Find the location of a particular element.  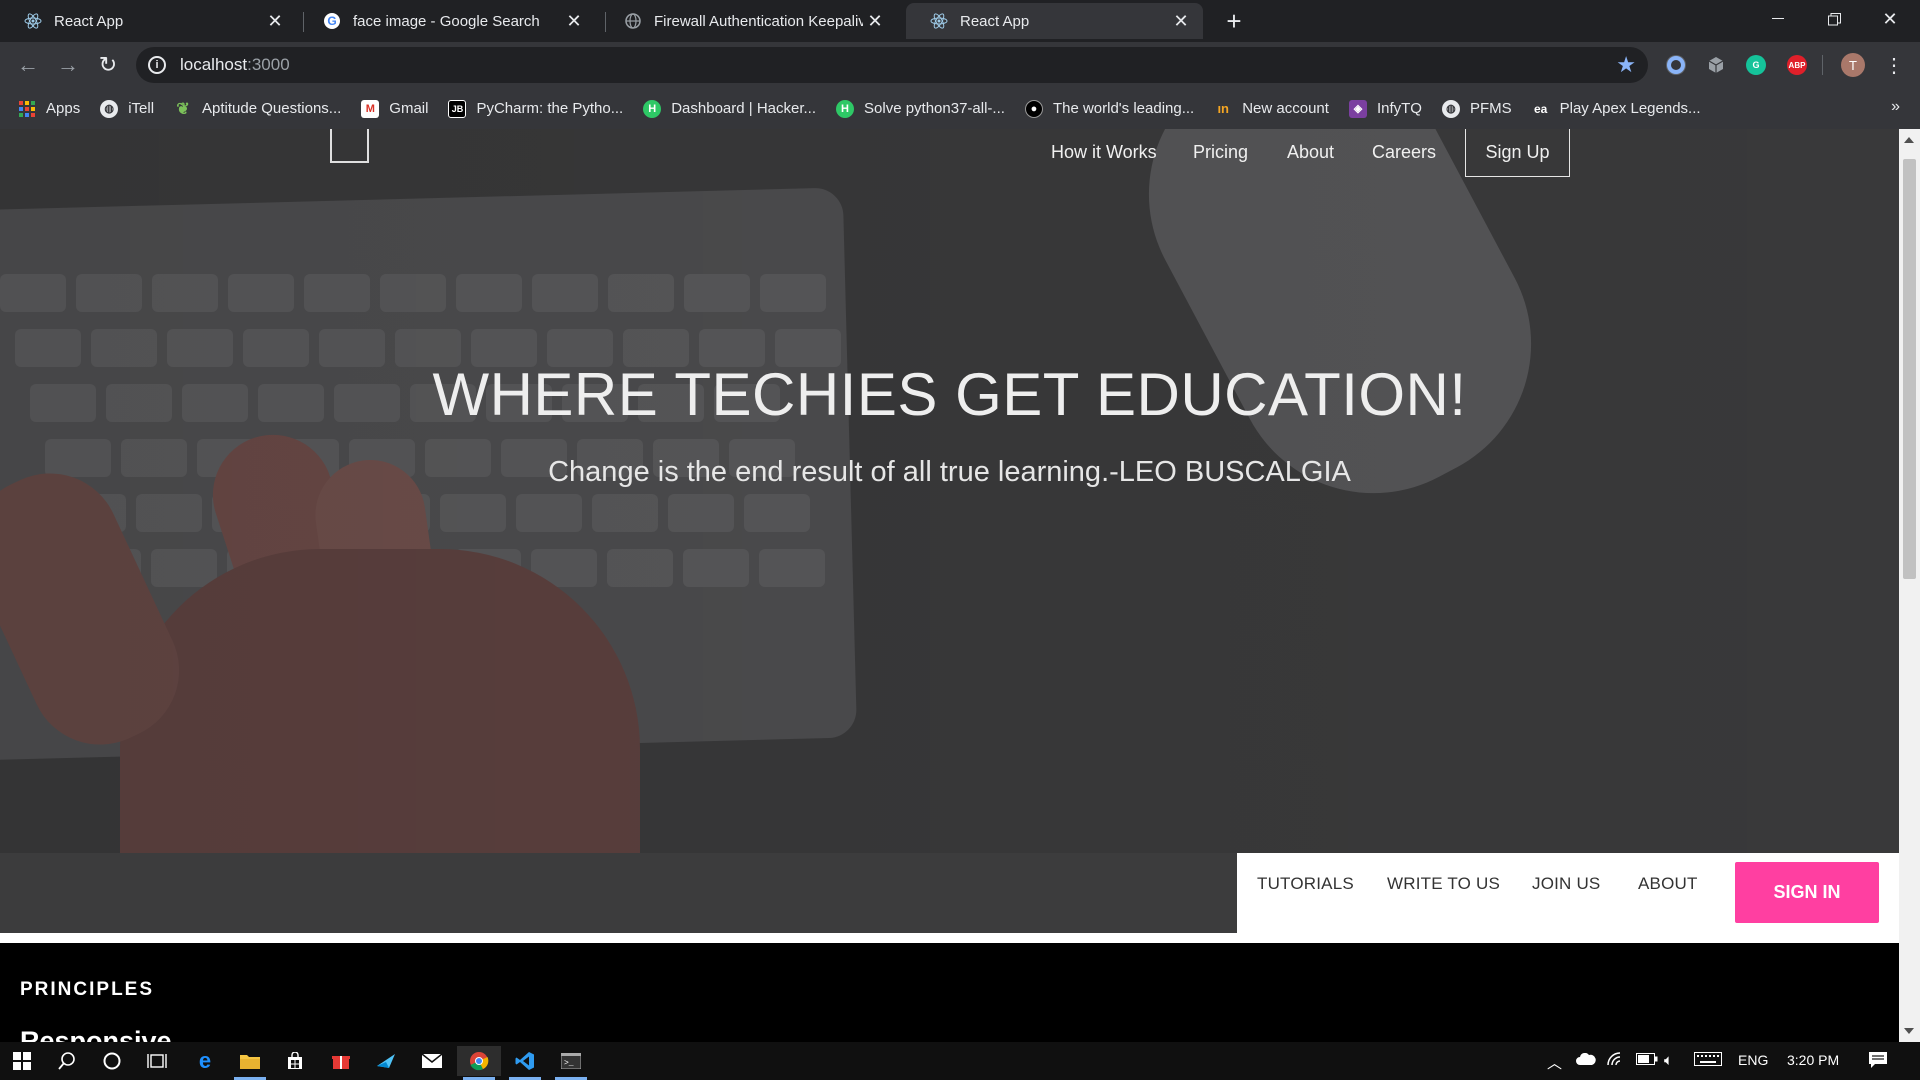

ea-icon: ea is located at coordinates (1540, 108).